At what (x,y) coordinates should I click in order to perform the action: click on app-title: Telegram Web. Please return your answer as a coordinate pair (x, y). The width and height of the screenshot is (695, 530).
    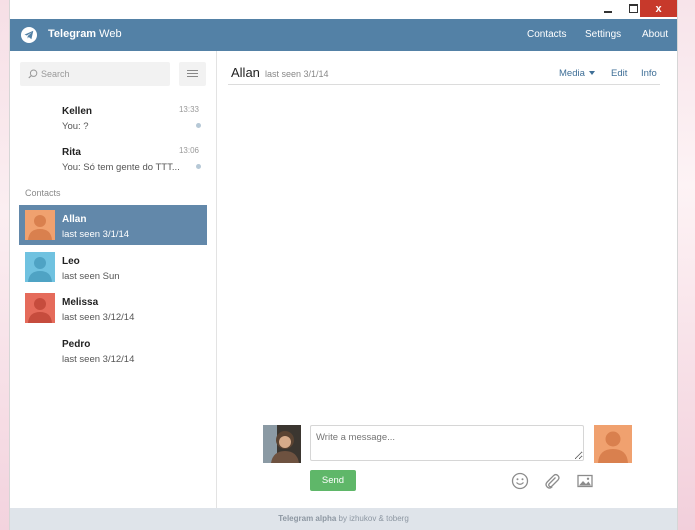
    Looking at the image, I should click on (85, 34).